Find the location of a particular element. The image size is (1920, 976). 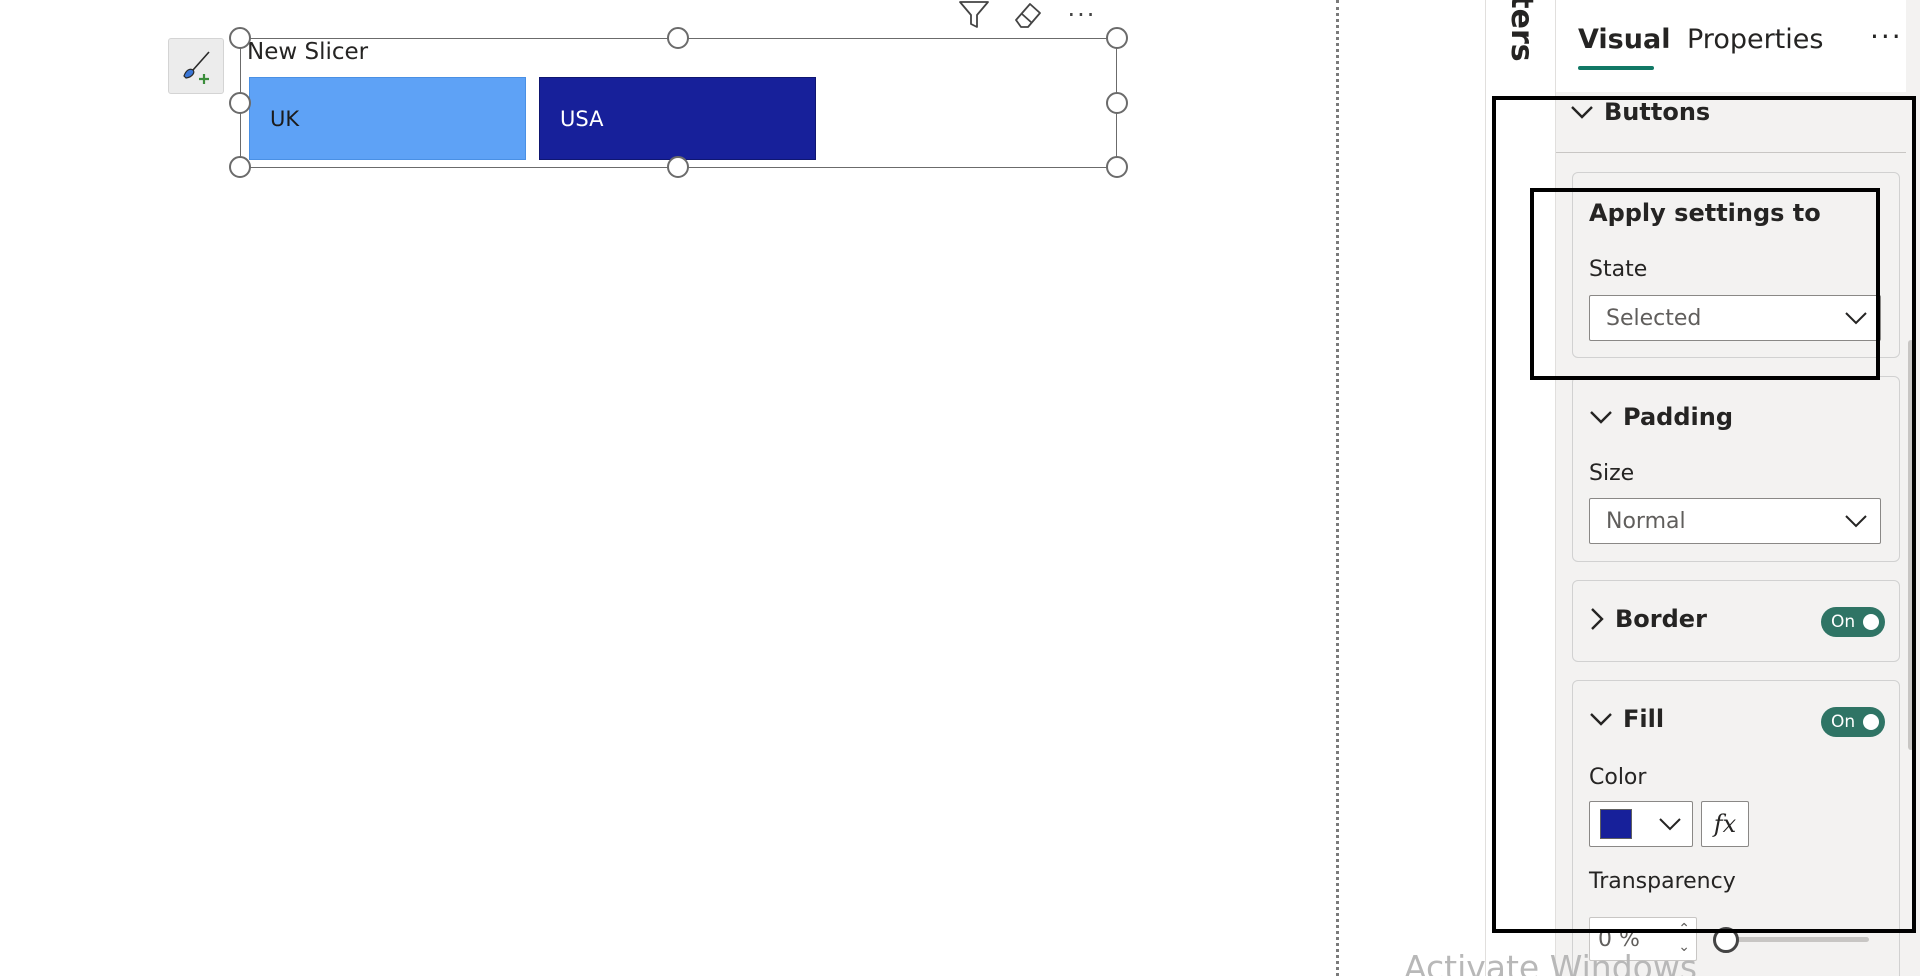

annotation-box-apply-settings is located at coordinates (1705, 284).